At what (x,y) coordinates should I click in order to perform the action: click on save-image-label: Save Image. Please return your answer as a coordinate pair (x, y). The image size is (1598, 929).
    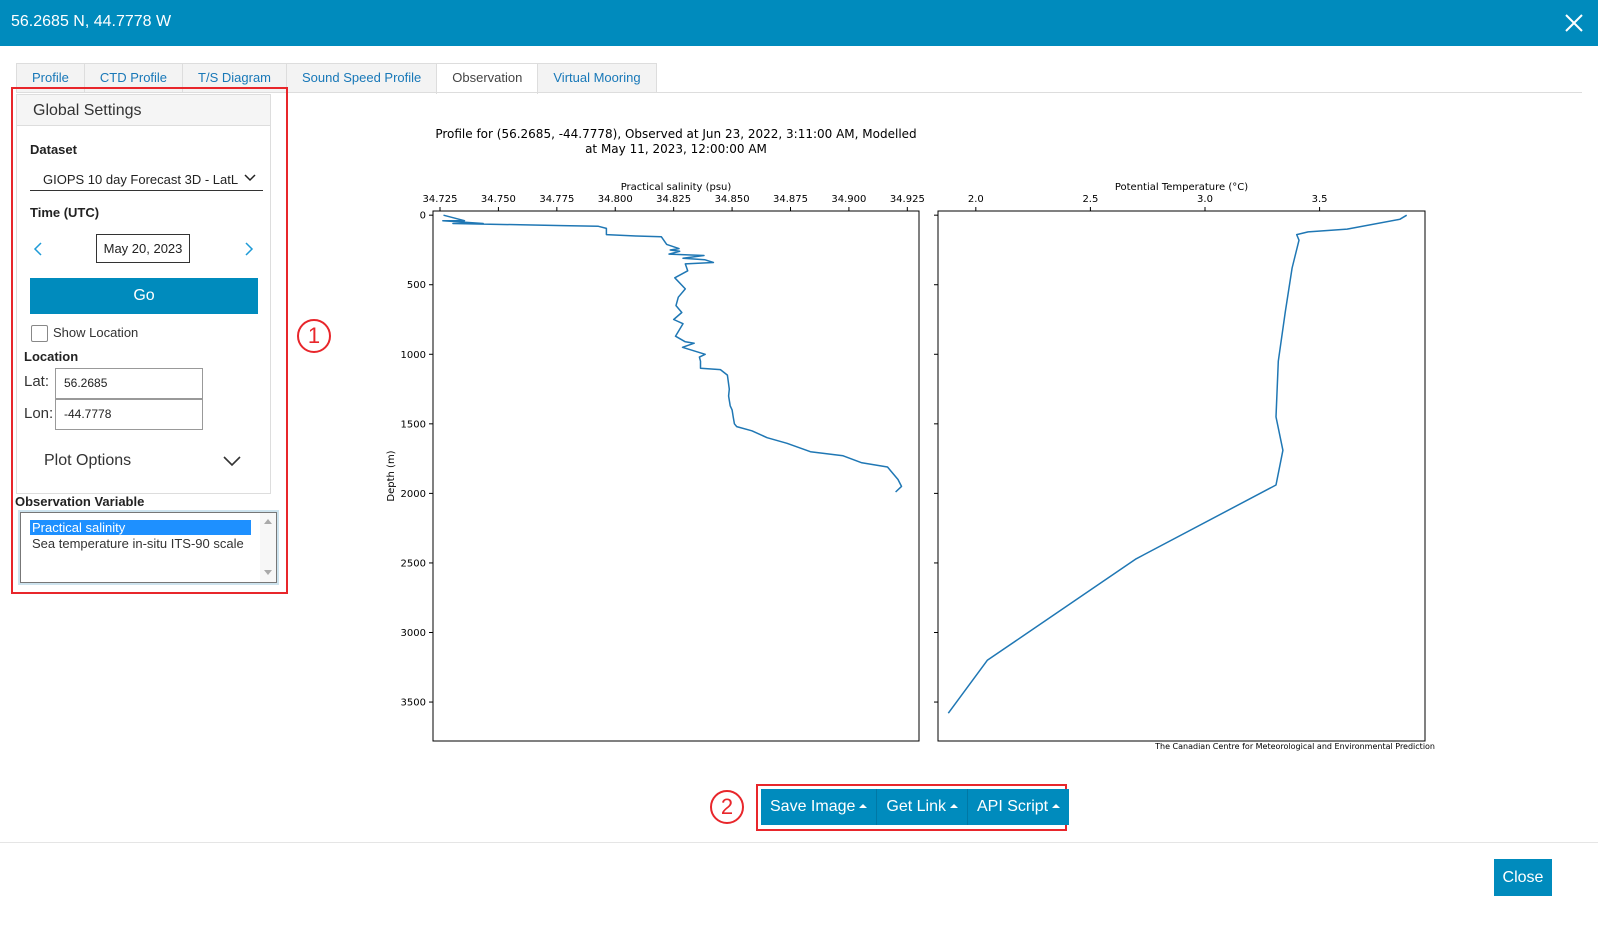
    Looking at the image, I should click on (813, 806).